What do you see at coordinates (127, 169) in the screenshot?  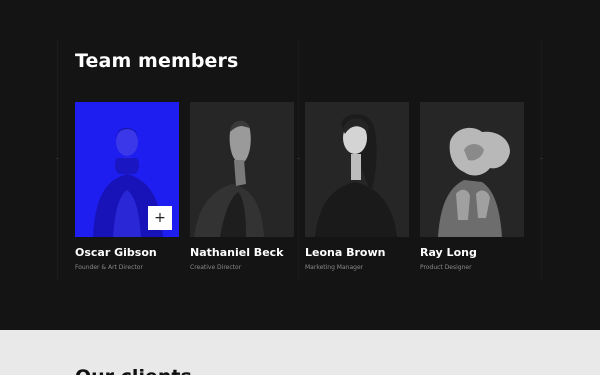 I see `member-photo: +` at bounding box center [127, 169].